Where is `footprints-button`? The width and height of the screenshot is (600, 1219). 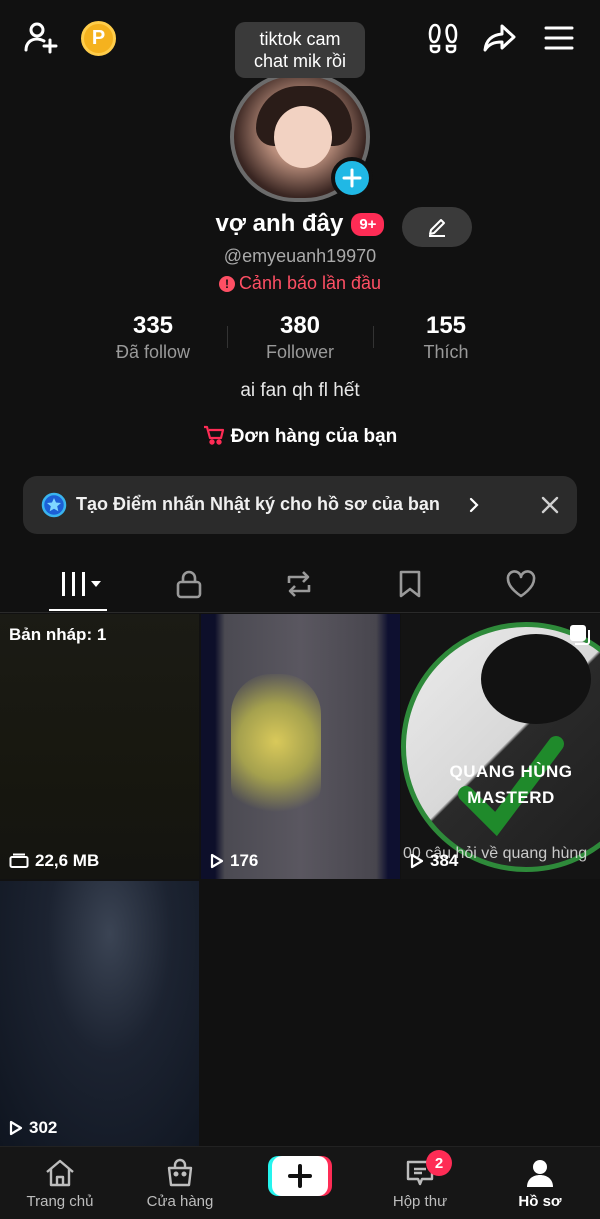
footprints-button is located at coordinates (443, 38).